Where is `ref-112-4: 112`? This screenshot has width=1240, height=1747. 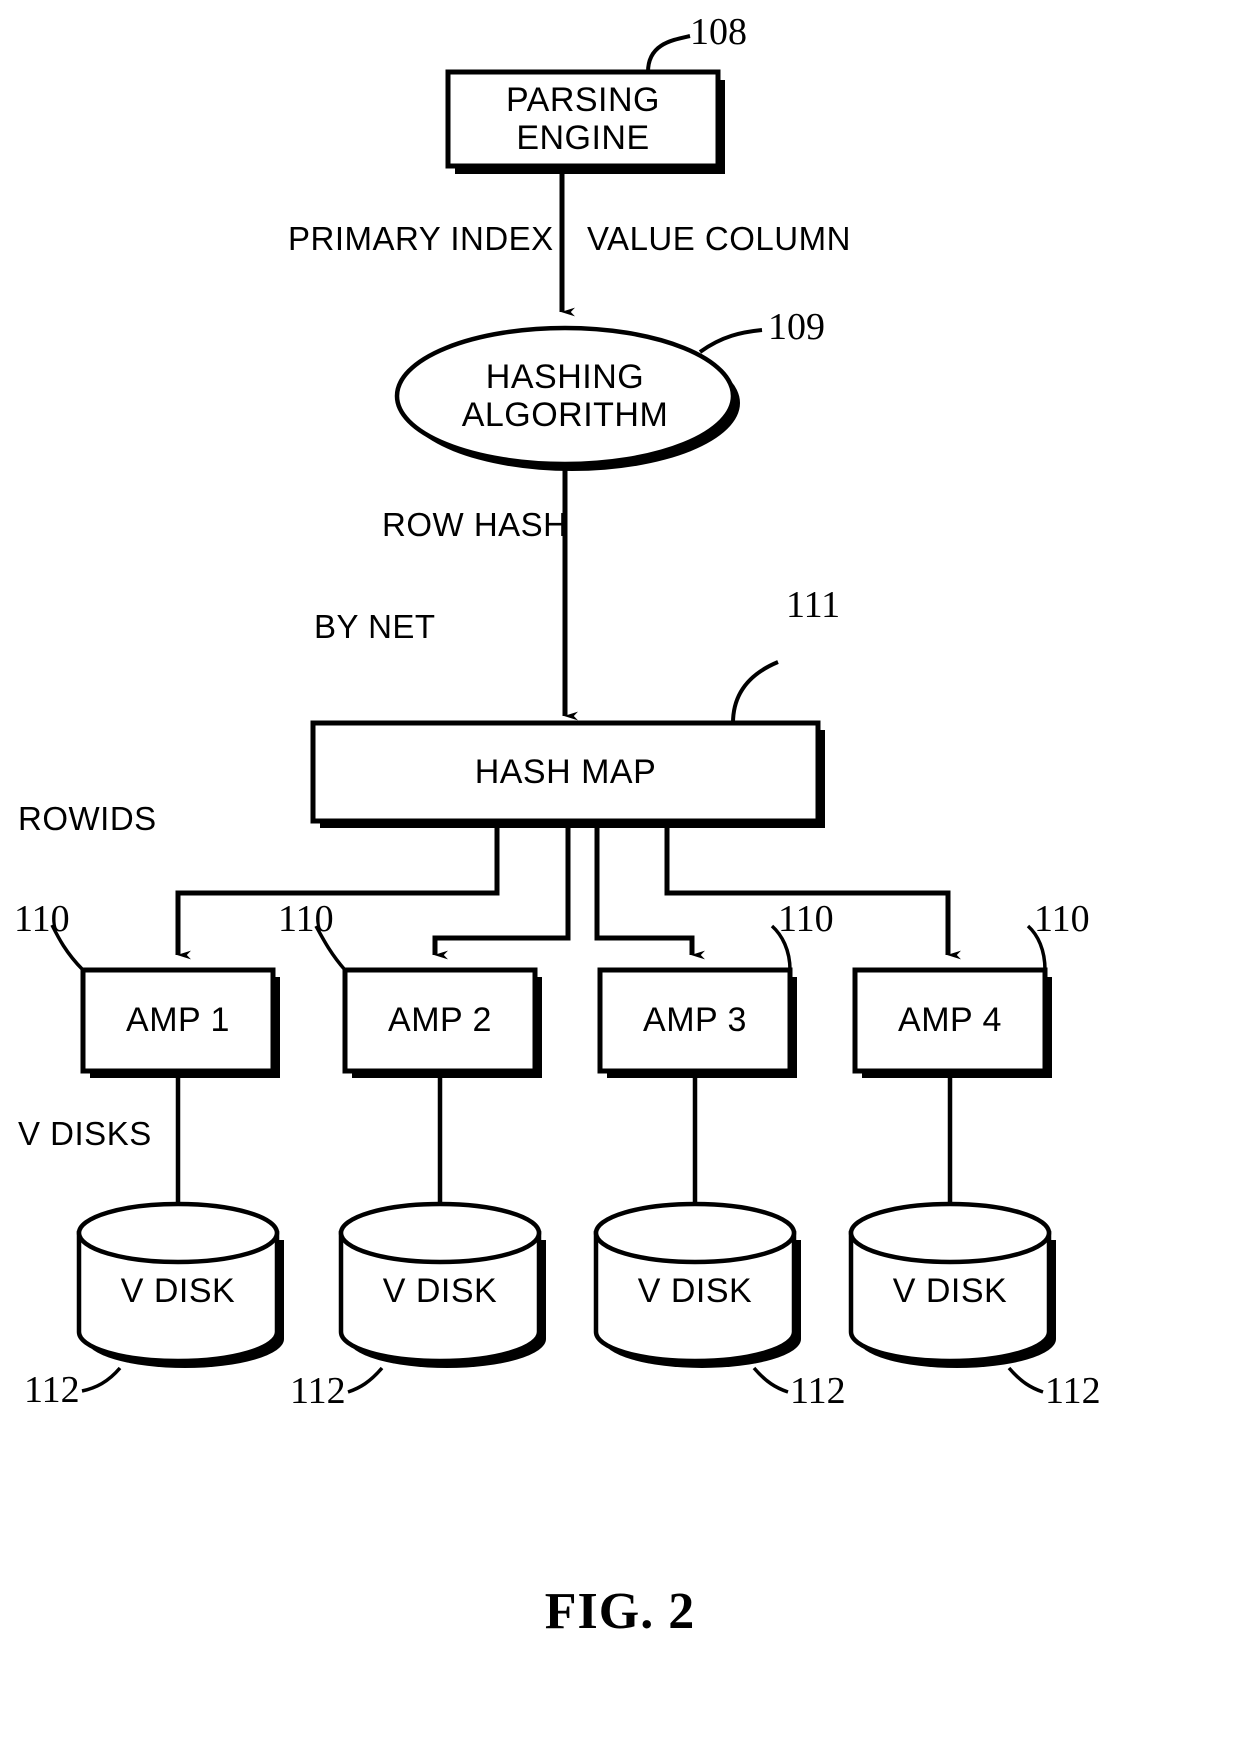 ref-112-4: 112 is located at coordinates (1073, 1391).